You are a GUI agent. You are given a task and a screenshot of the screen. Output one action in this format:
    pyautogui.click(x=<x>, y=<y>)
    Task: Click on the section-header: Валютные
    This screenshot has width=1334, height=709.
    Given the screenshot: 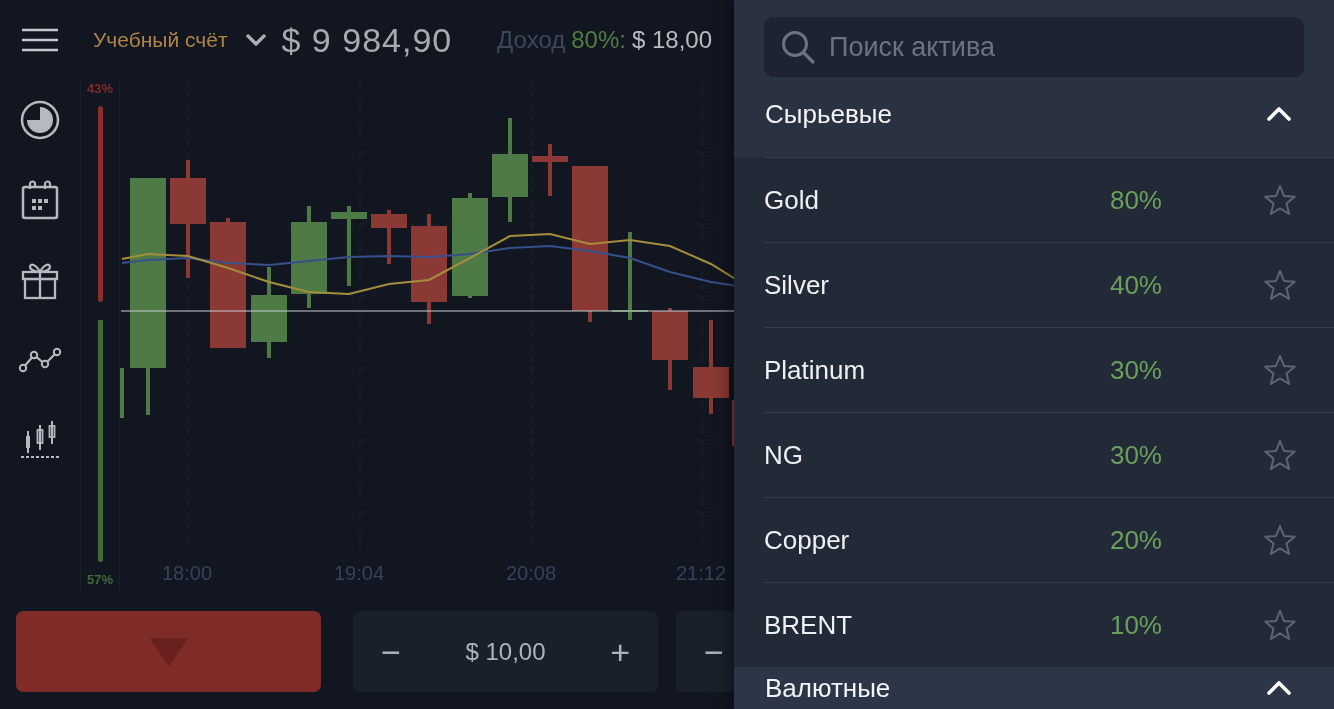 What is the action you would take?
    pyautogui.click(x=1034, y=688)
    